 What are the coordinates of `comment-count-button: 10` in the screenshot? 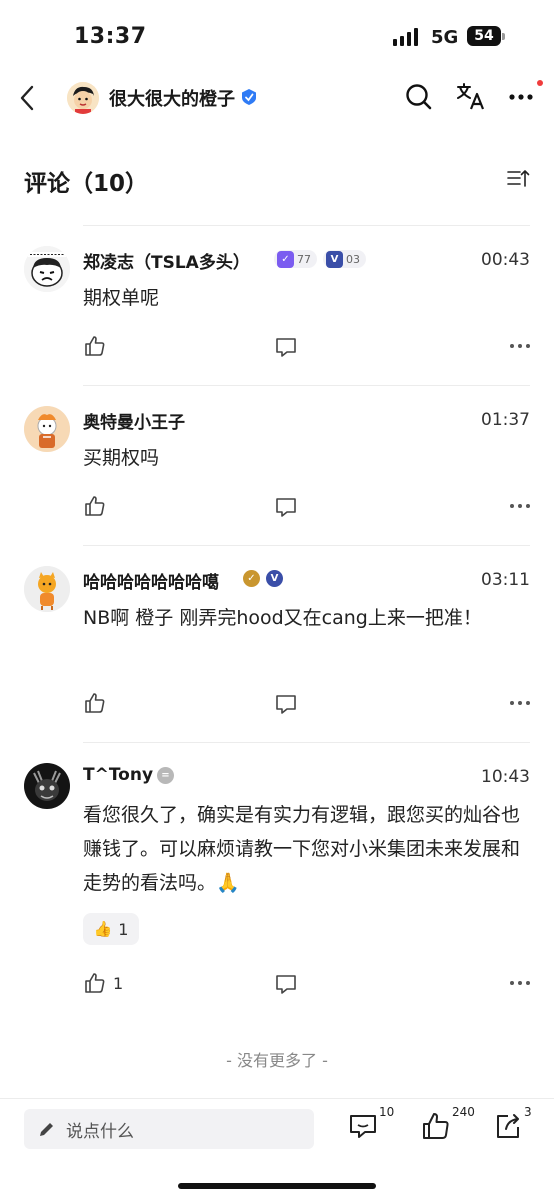 It's located at (371, 1125).